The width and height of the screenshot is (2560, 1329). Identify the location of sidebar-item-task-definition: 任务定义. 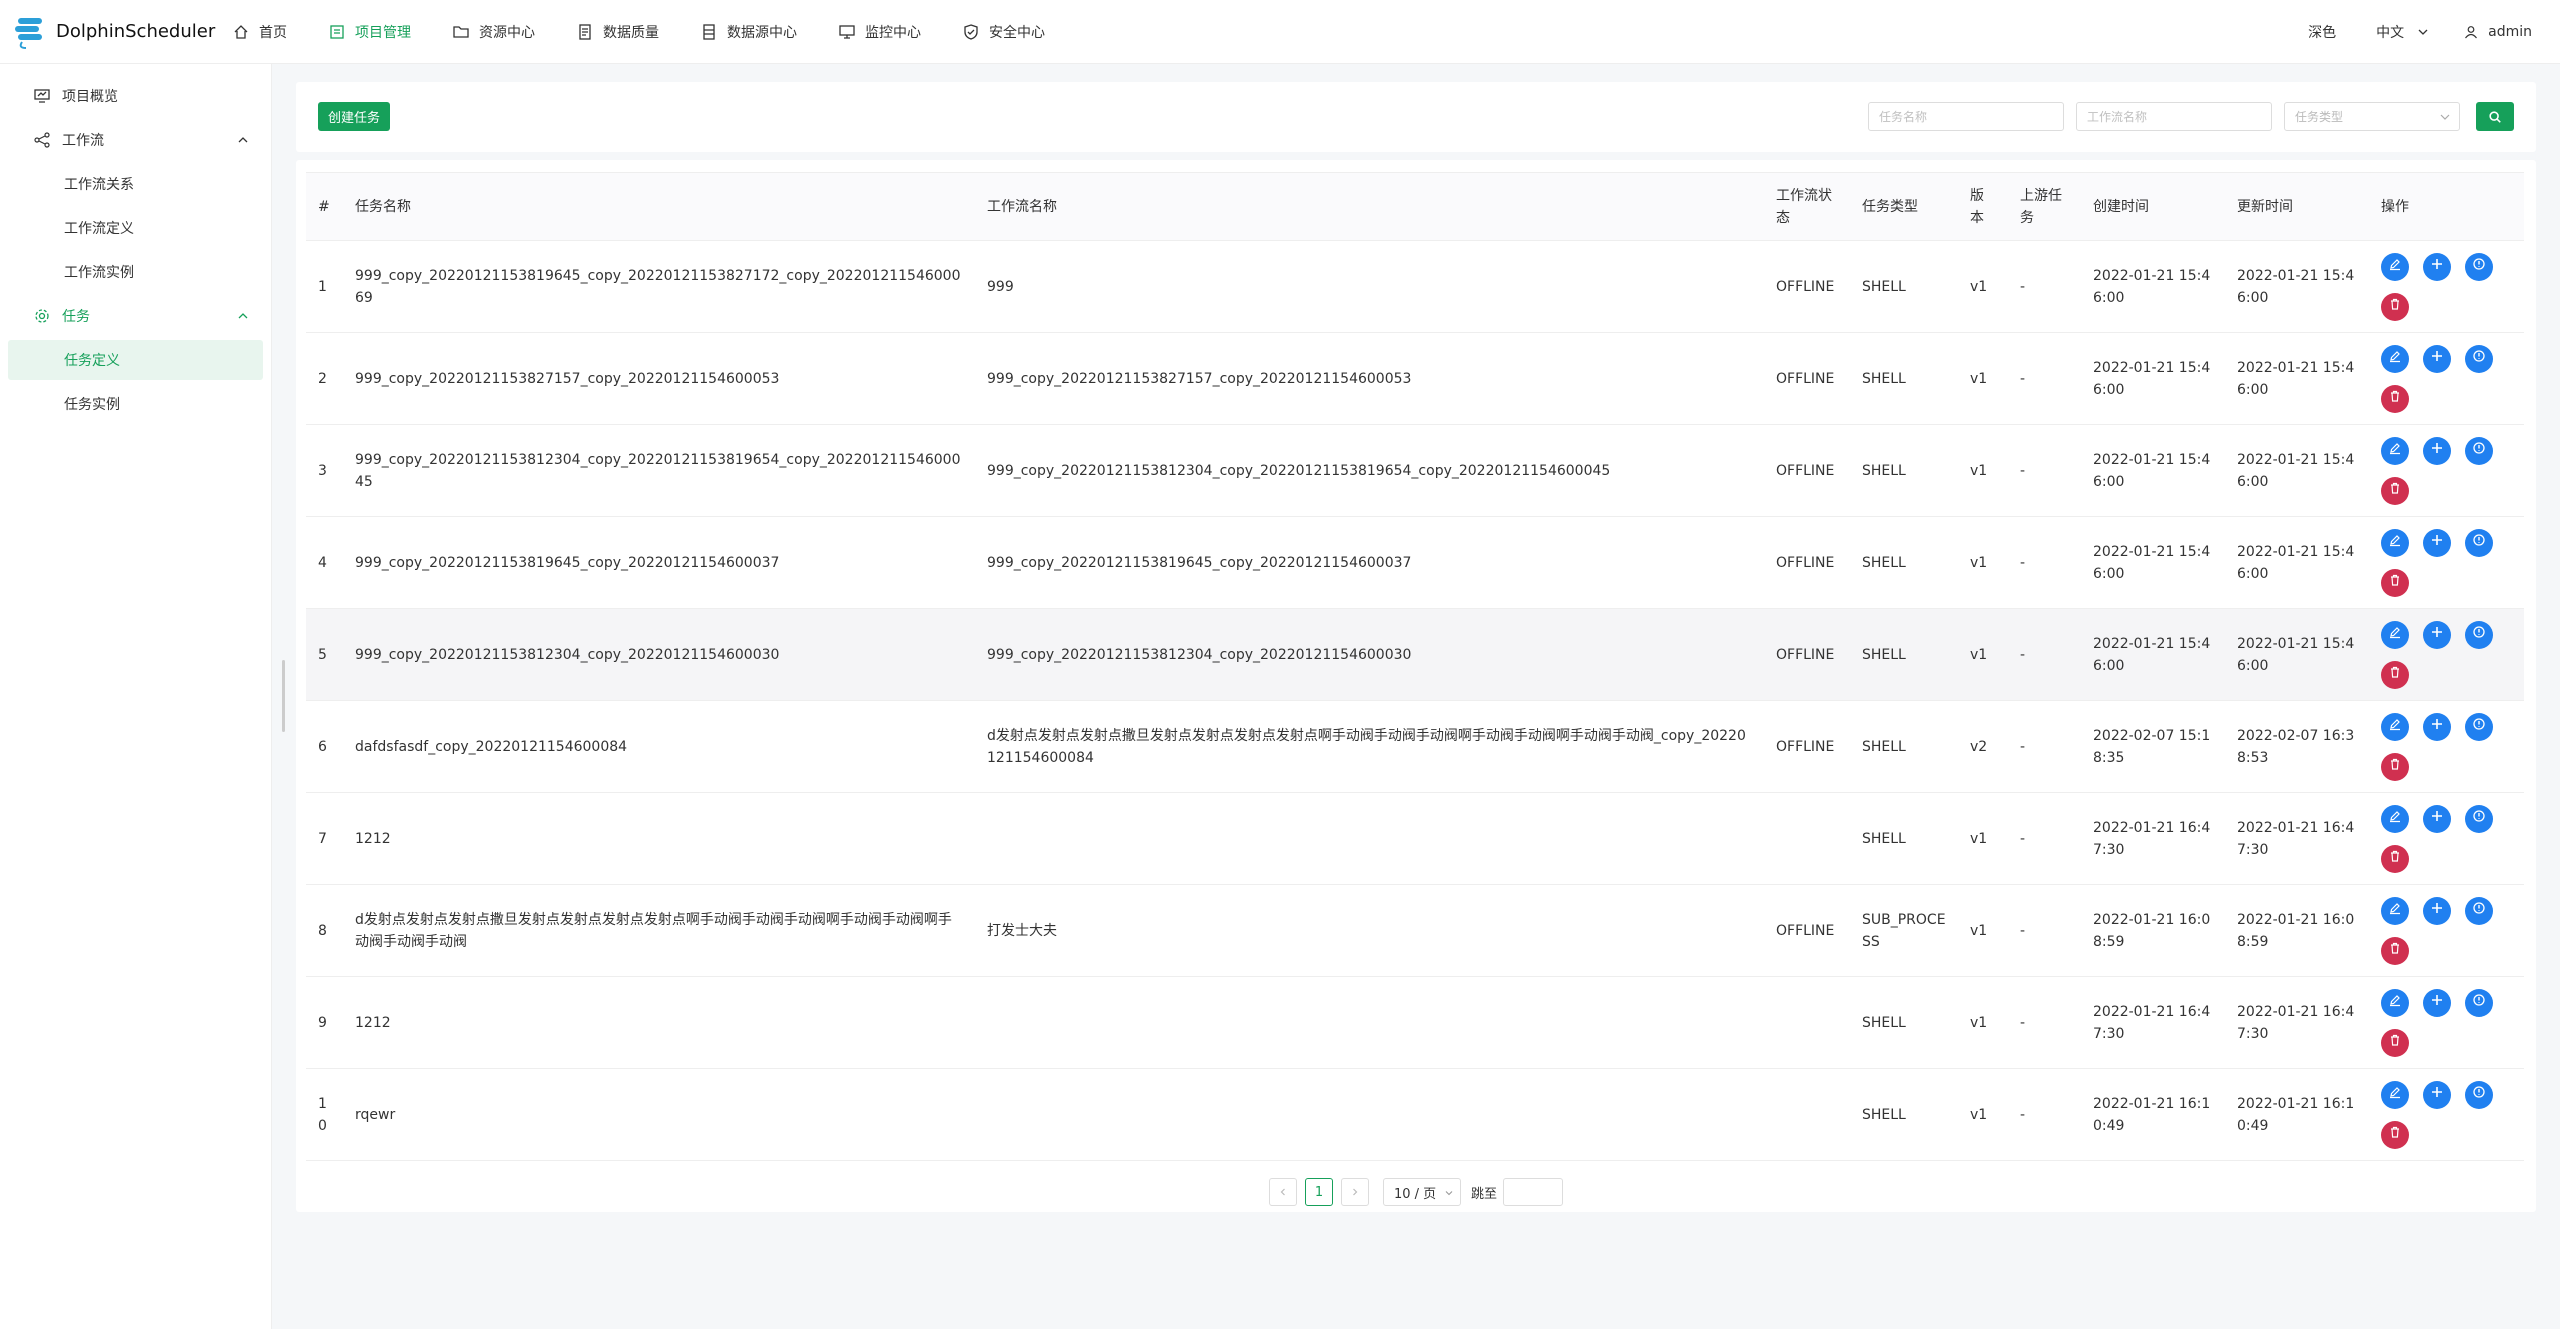
(135, 360).